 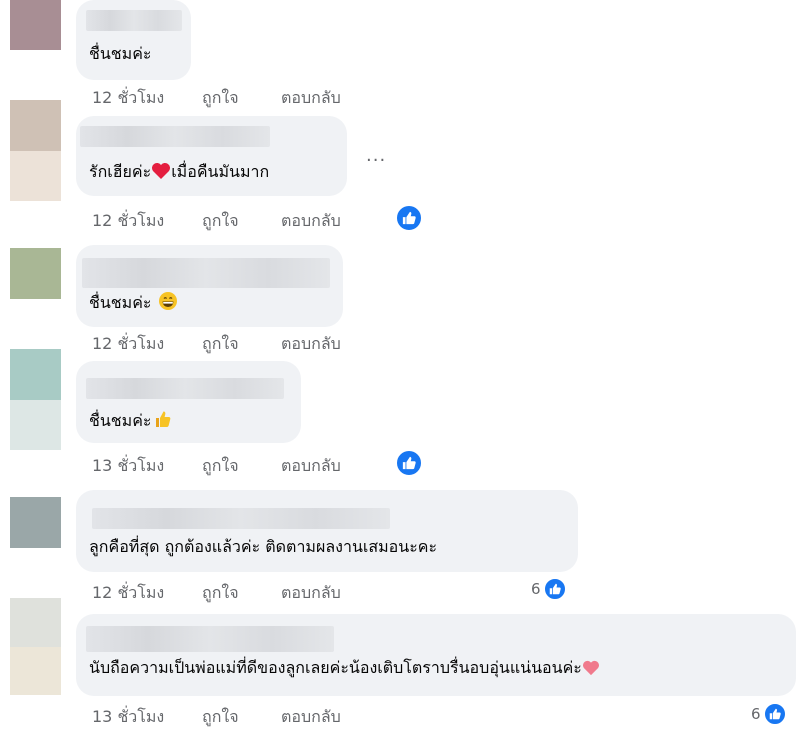 I want to click on comment-text-part: รักเฮียค่ะ, so click(x=120, y=171).